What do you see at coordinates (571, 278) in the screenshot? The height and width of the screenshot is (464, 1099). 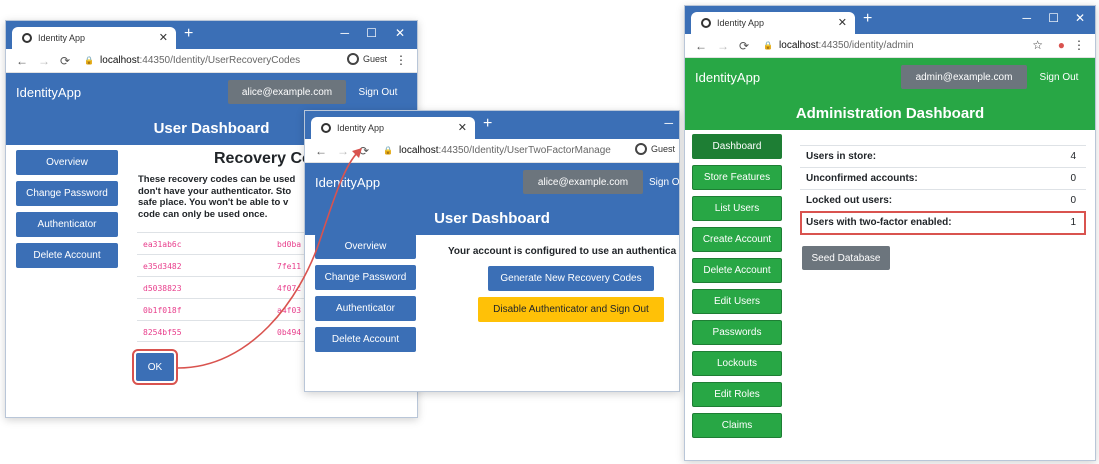 I see `generate-recovery-codes-button: Generate New Recovery Codes` at bounding box center [571, 278].